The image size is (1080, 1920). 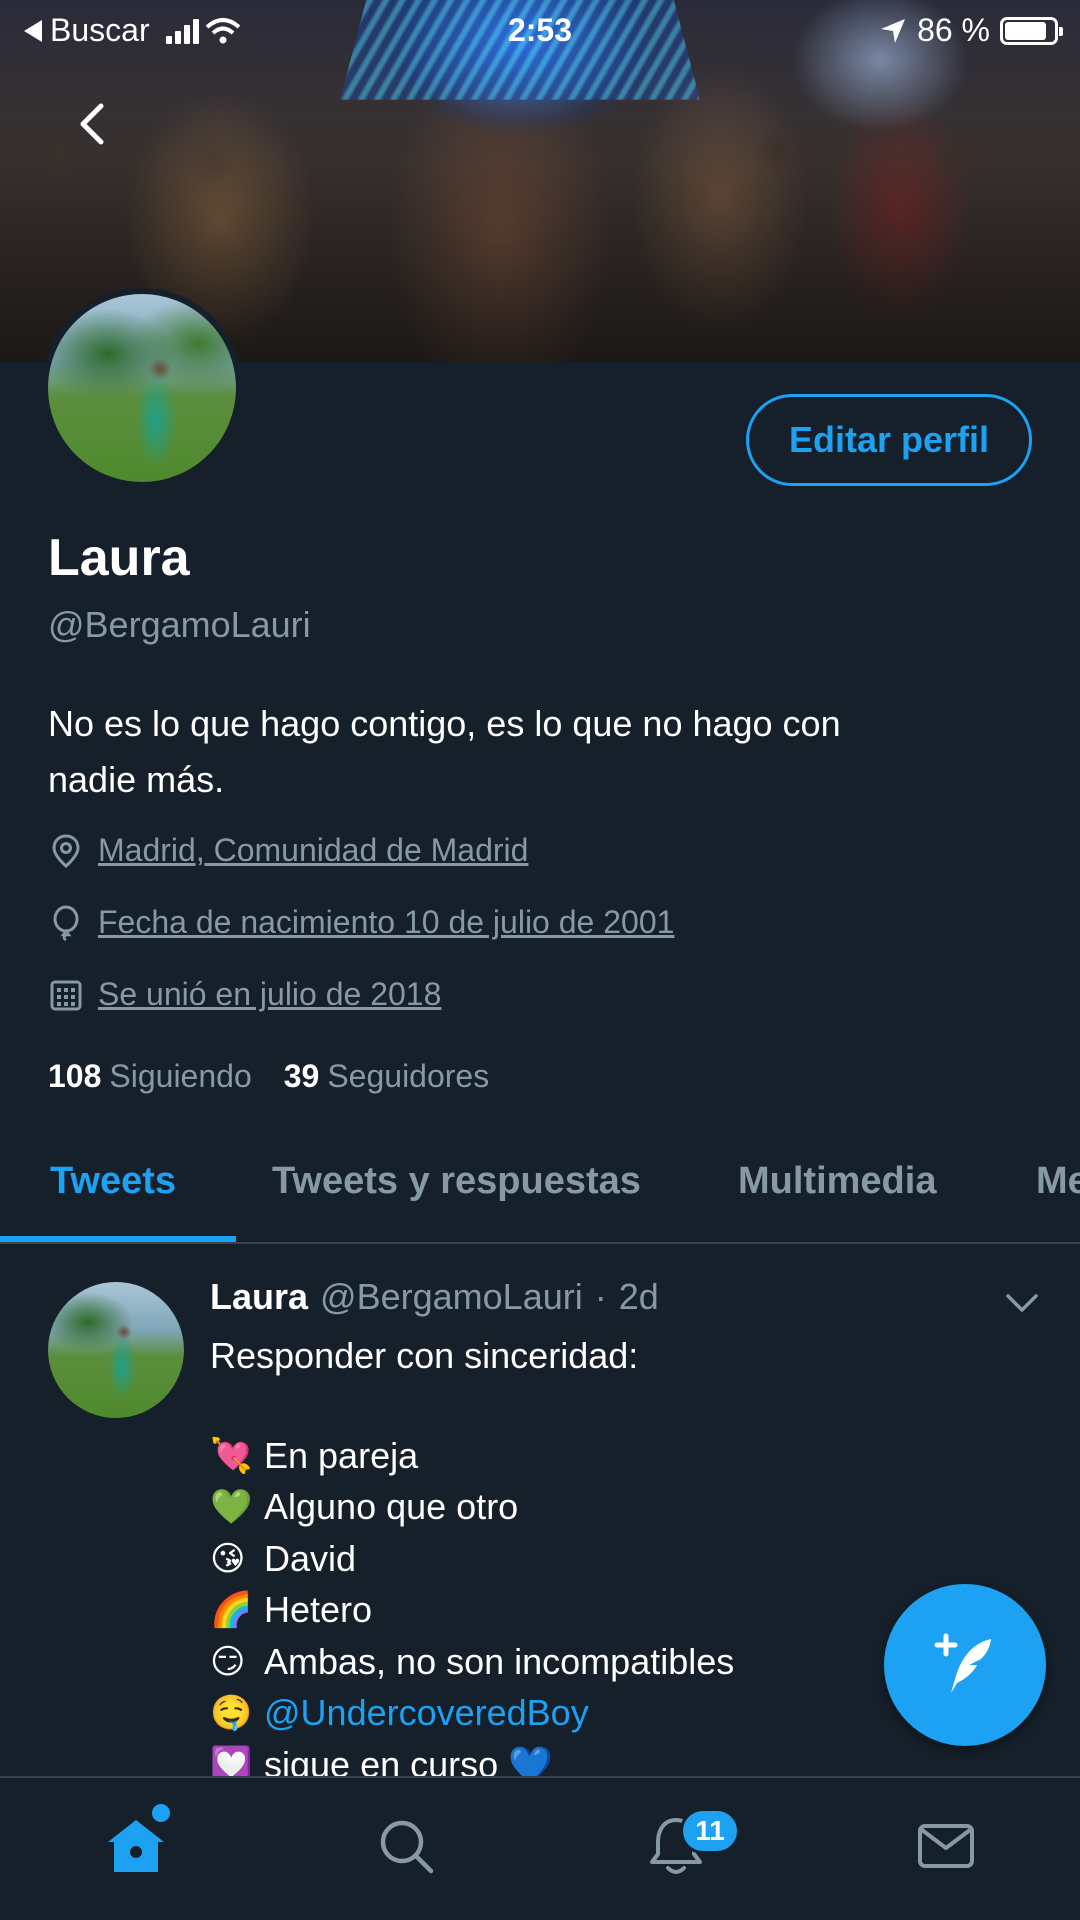 I want to click on status-bar: Buscar 2:53 86 %, so click(x=540, y=32).